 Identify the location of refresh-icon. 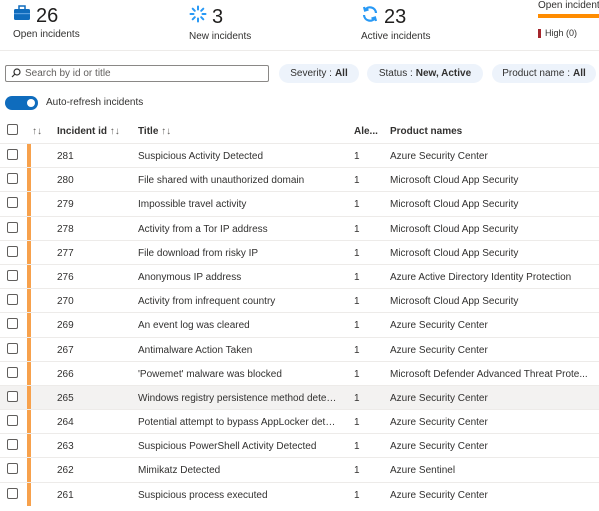
(370, 16).